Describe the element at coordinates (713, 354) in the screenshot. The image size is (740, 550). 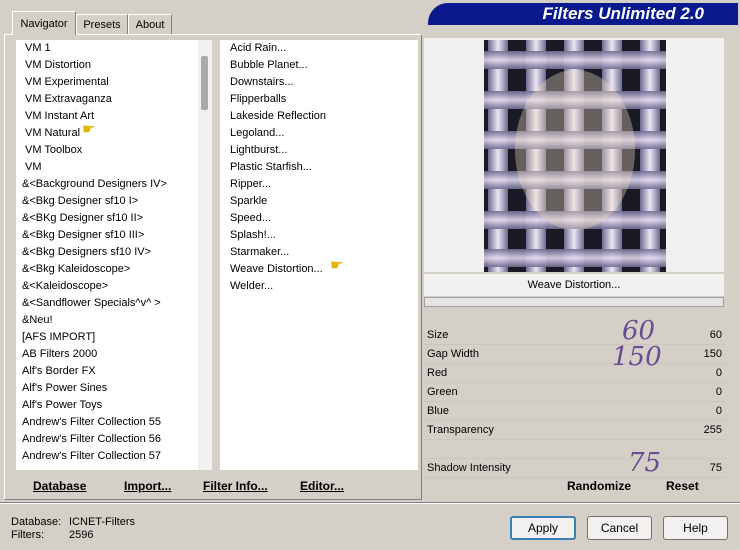
I see `param-value: 150` at that location.